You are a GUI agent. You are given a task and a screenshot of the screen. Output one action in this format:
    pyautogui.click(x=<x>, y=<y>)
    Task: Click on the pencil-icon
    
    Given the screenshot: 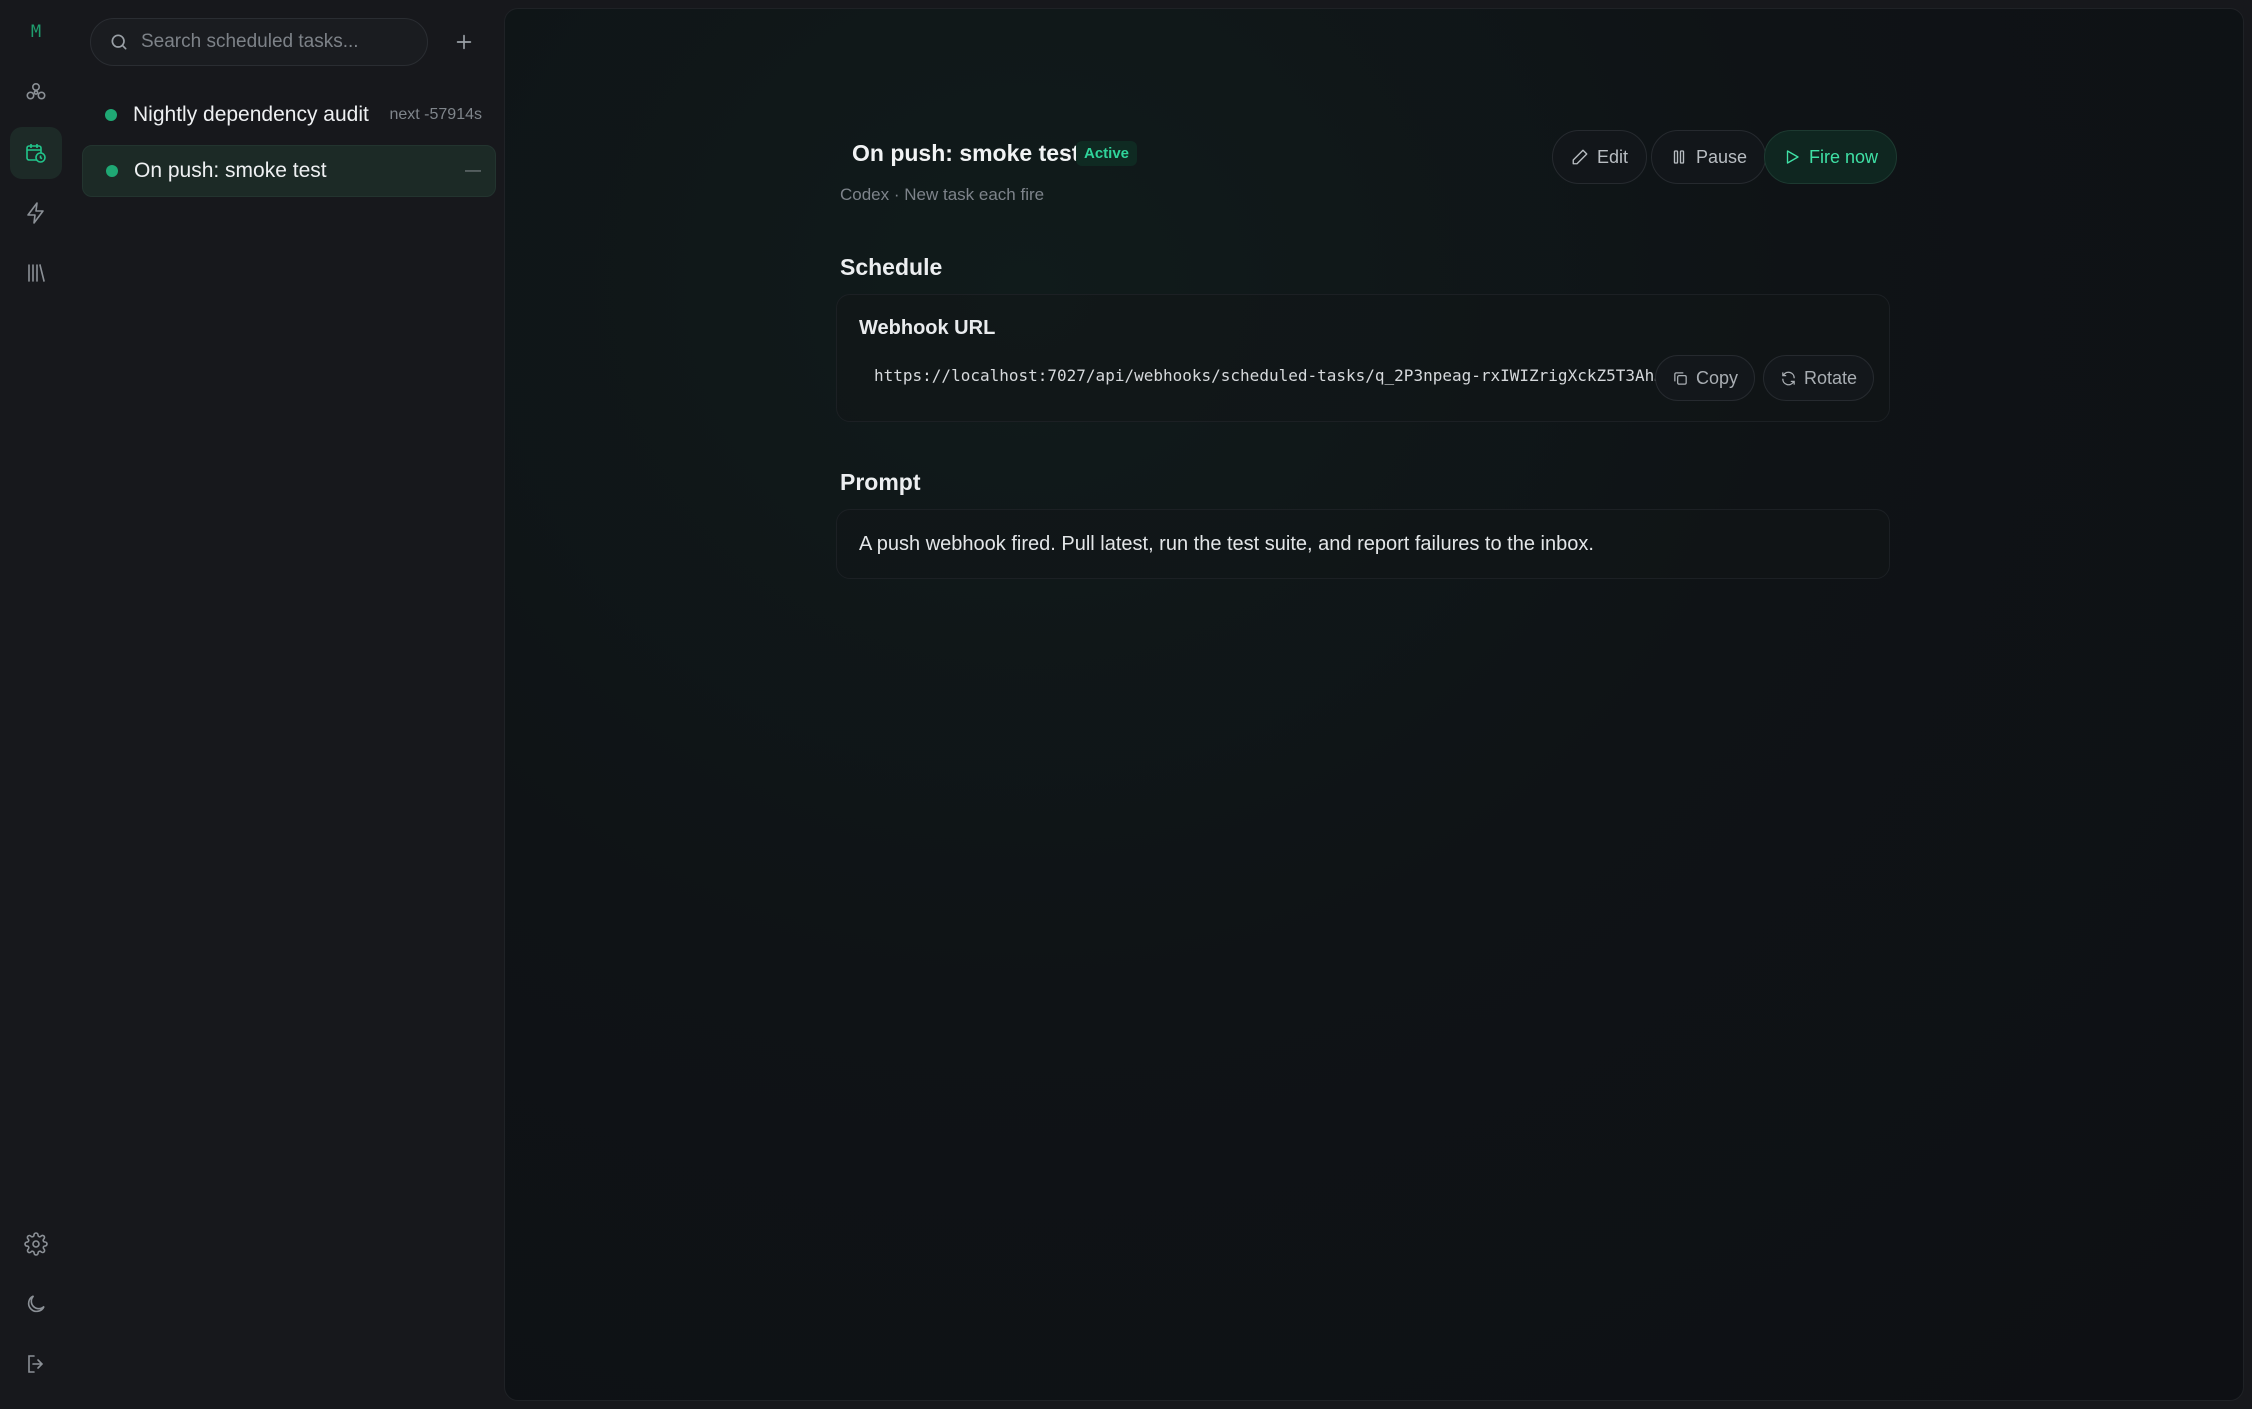 What is the action you would take?
    pyautogui.click(x=1580, y=157)
    